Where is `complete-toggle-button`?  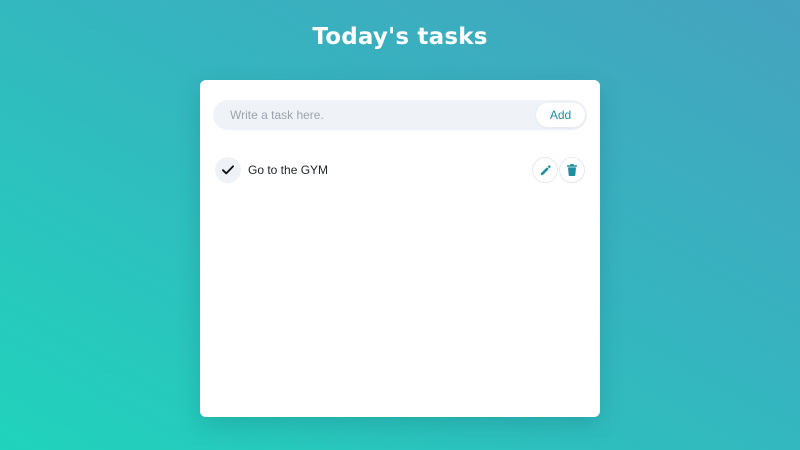 complete-toggle-button is located at coordinates (228, 170).